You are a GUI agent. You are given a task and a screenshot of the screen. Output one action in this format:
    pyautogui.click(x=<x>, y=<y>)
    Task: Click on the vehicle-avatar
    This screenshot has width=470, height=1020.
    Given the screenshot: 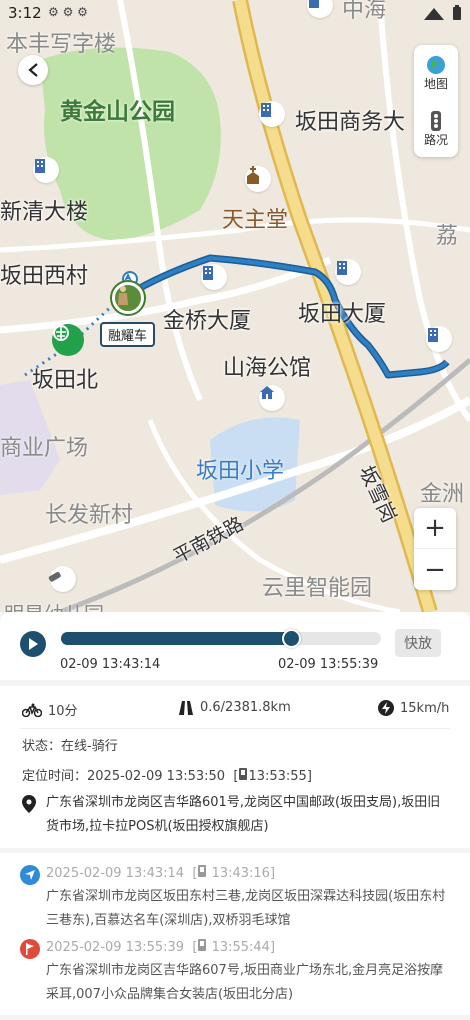 What is the action you would take?
    pyautogui.click(x=128, y=298)
    